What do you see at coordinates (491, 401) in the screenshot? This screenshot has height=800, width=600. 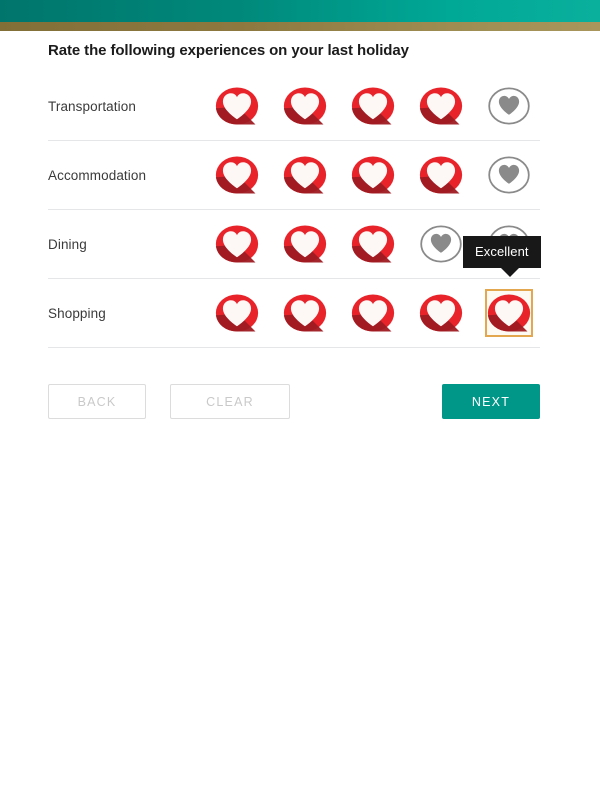 I see `next-button: NEXT` at bounding box center [491, 401].